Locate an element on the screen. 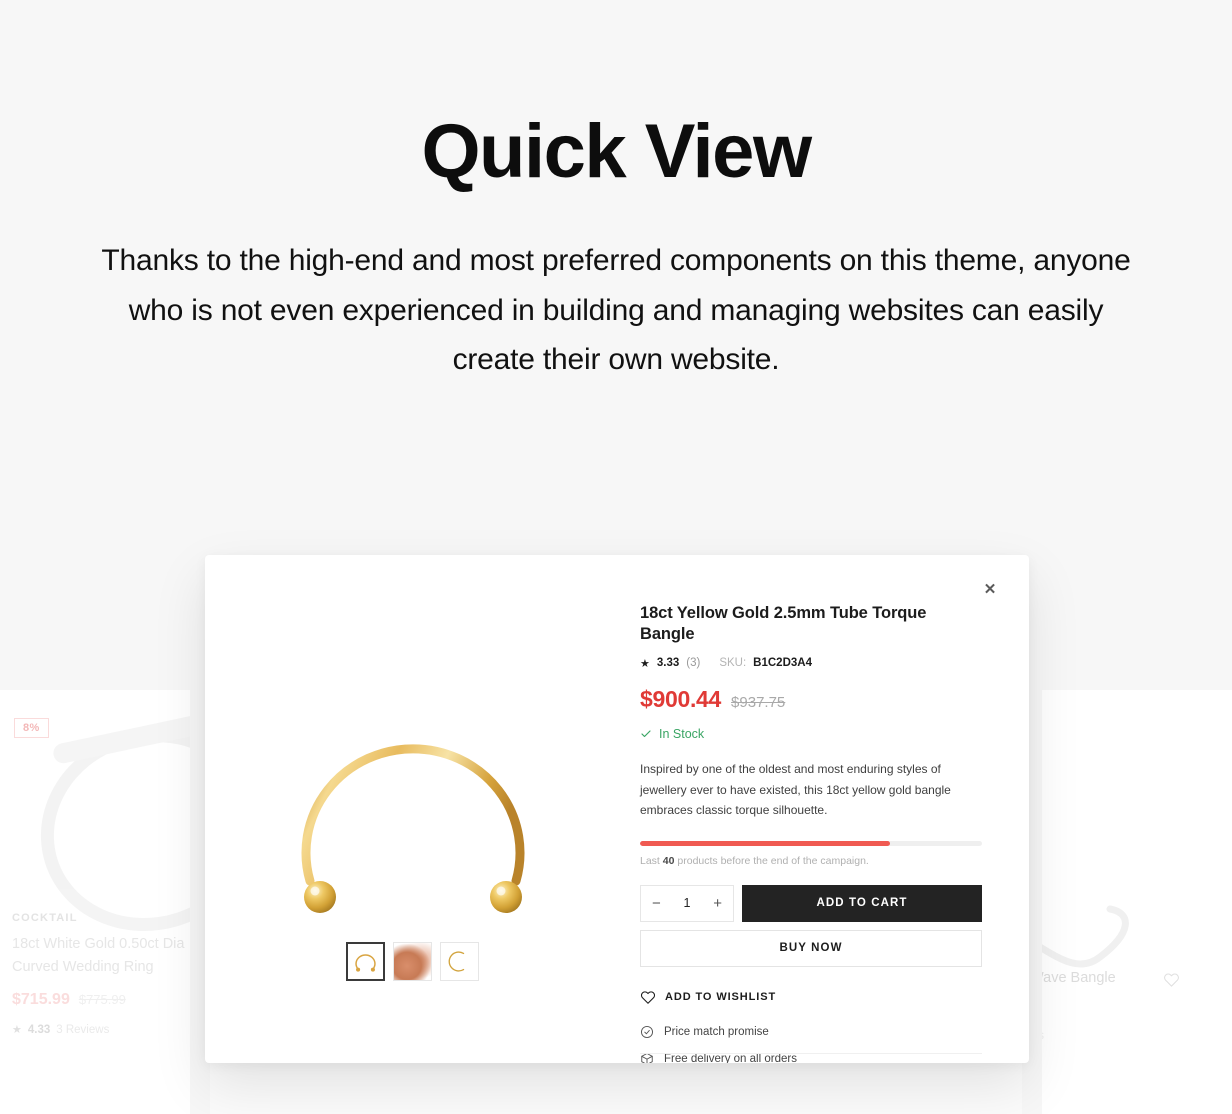  discount-badge: 8% is located at coordinates (31, 728).